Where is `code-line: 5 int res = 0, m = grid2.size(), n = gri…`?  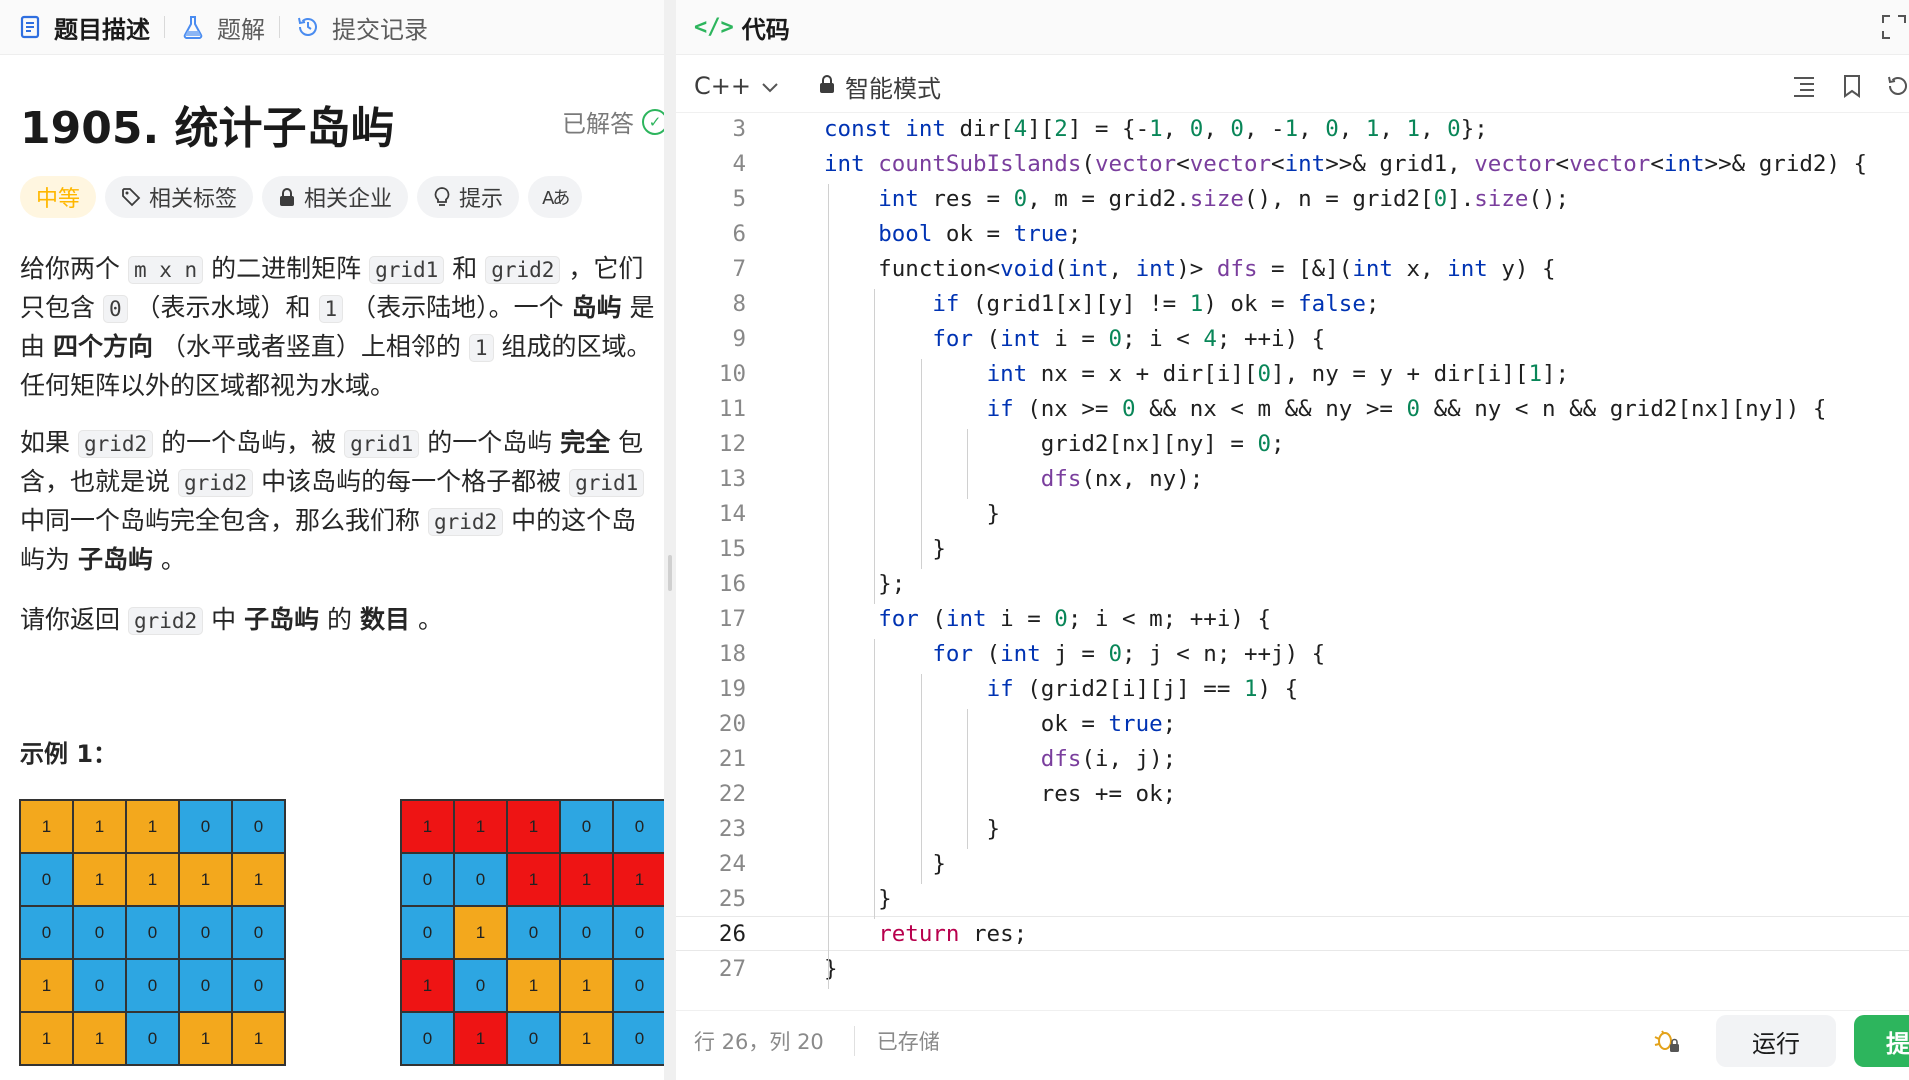
code-line: 5 int res = 0, m = grid2.size(), n = gri… is located at coordinates (1292, 198).